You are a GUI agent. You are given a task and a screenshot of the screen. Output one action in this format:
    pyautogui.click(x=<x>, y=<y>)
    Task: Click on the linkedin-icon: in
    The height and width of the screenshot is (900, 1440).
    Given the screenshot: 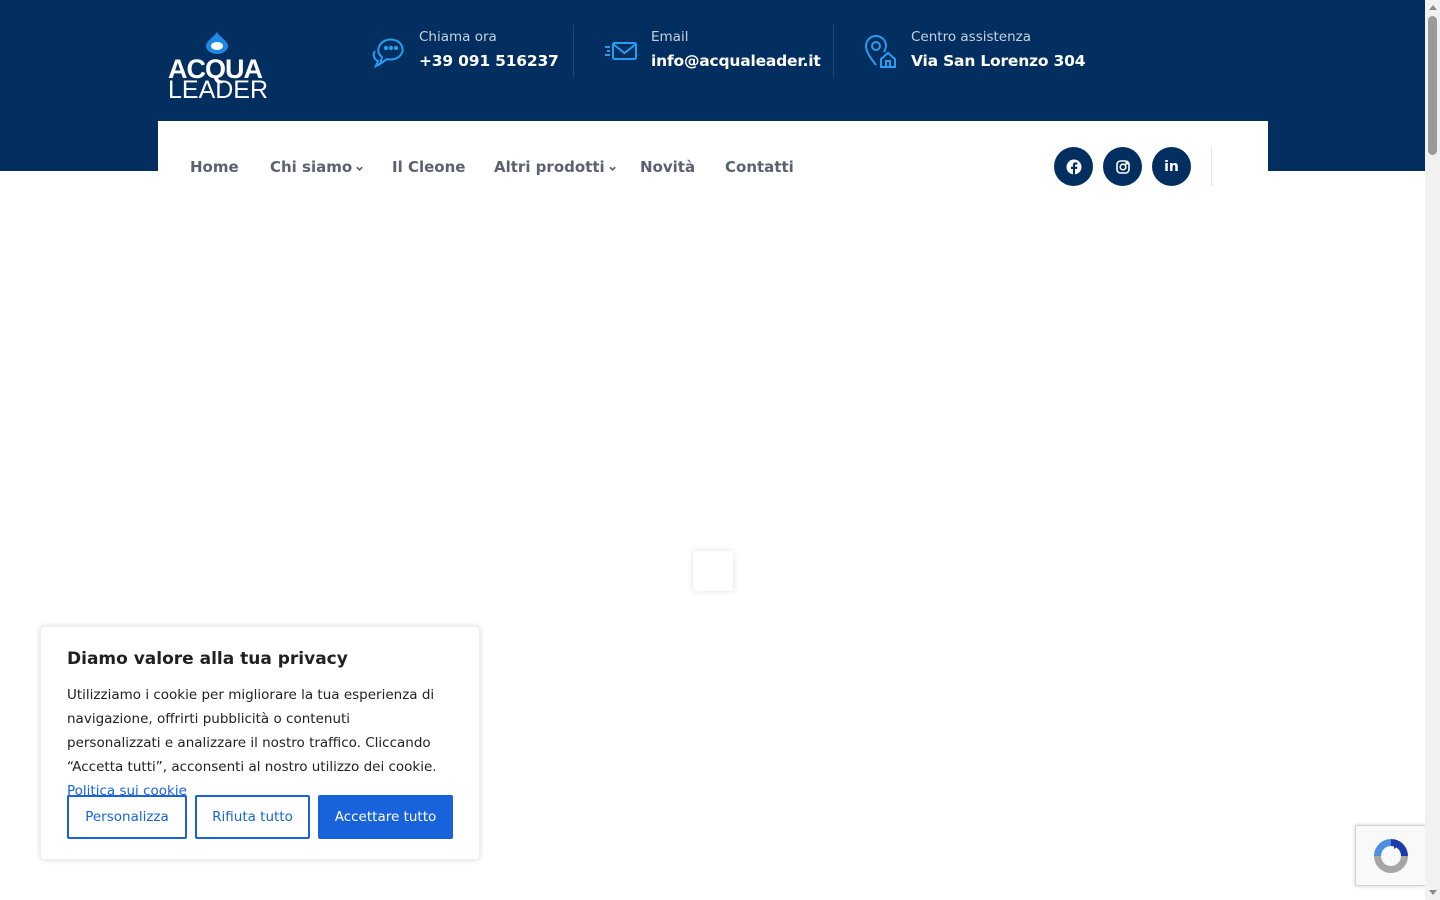 What is the action you would take?
    pyautogui.click(x=1171, y=166)
    